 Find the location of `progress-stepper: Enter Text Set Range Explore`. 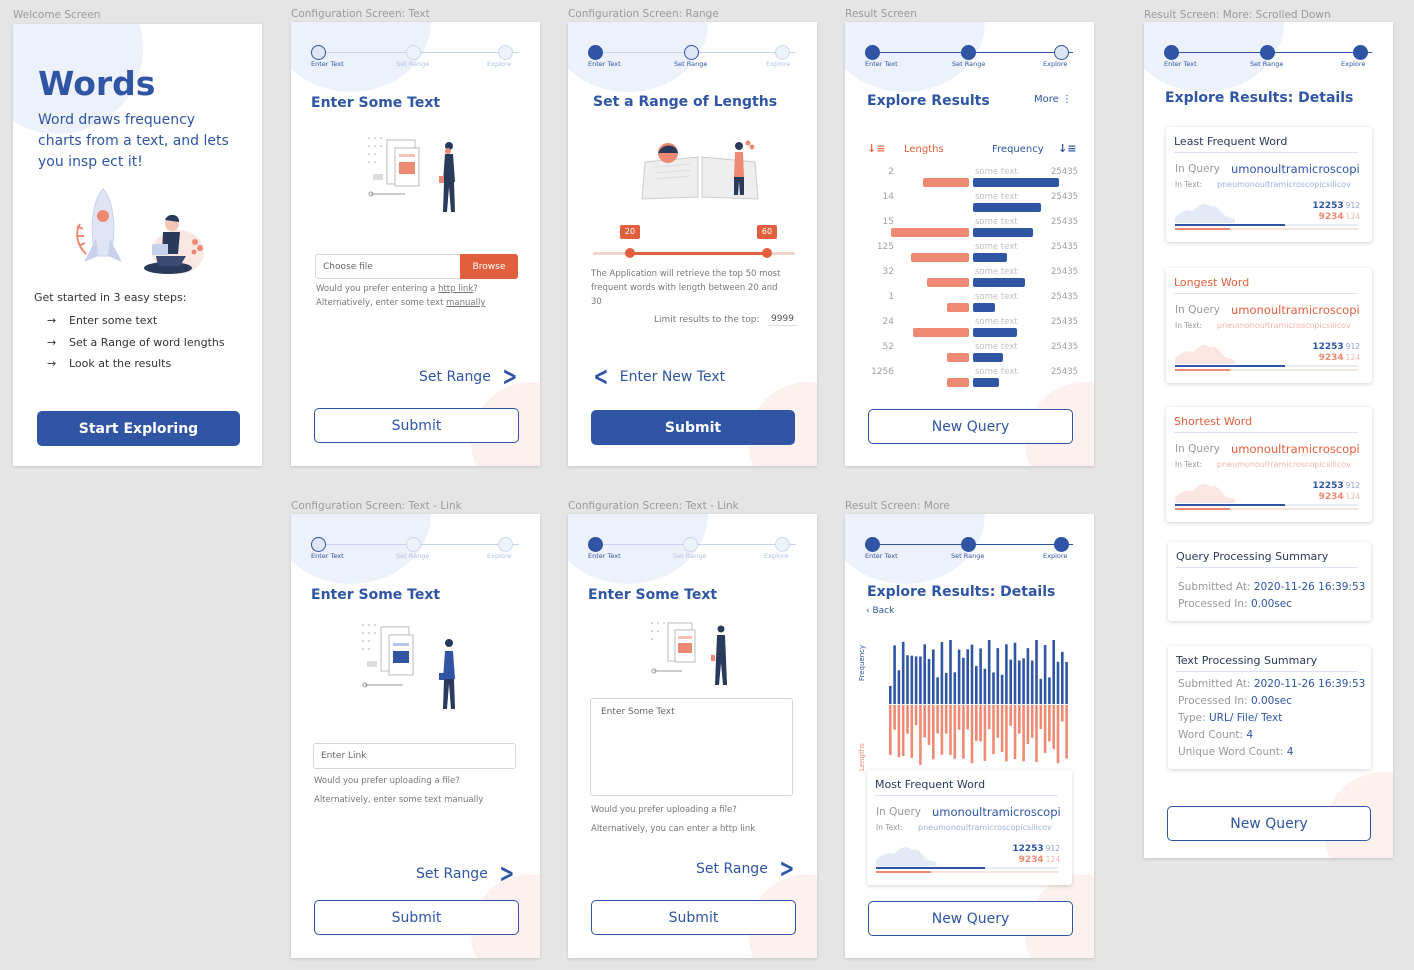

progress-stepper: Enter Text Set Range Explore is located at coordinates (695, 552).